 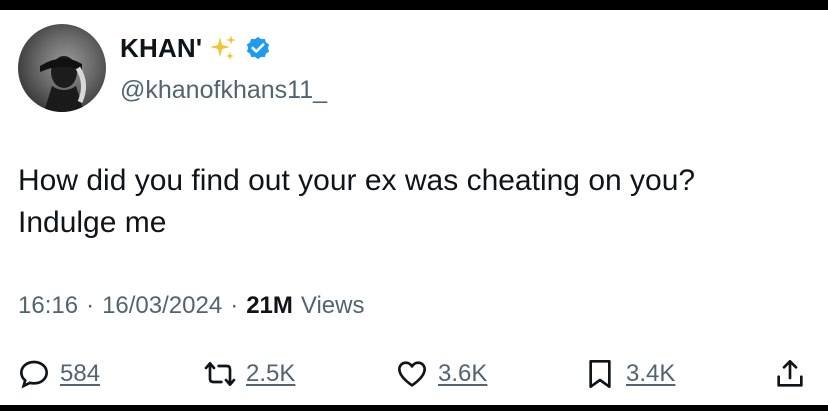 I want to click on repost-button: 2.5K, so click(x=249, y=374).